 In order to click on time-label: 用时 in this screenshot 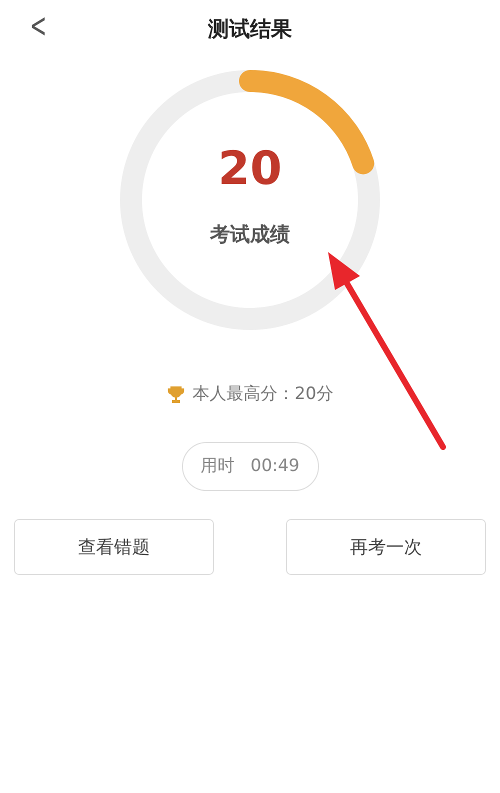, I will do `click(217, 466)`.